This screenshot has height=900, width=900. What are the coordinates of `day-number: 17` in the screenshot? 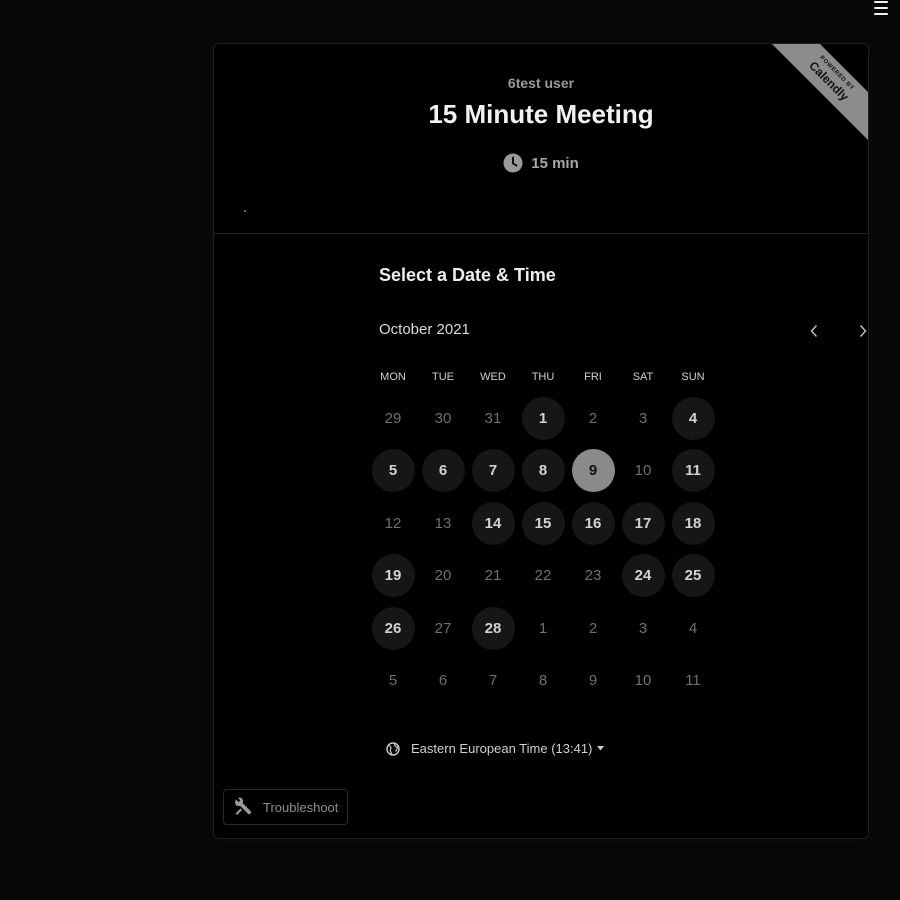 It's located at (643, 523).